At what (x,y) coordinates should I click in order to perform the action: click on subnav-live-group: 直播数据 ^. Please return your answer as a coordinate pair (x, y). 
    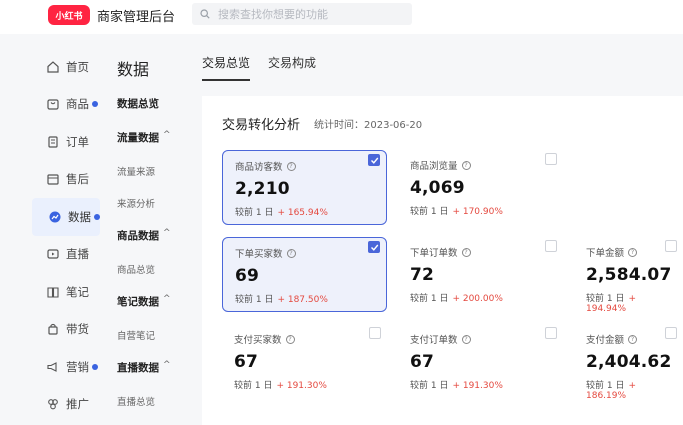
    Looking at the image, I should click on (157, 377).